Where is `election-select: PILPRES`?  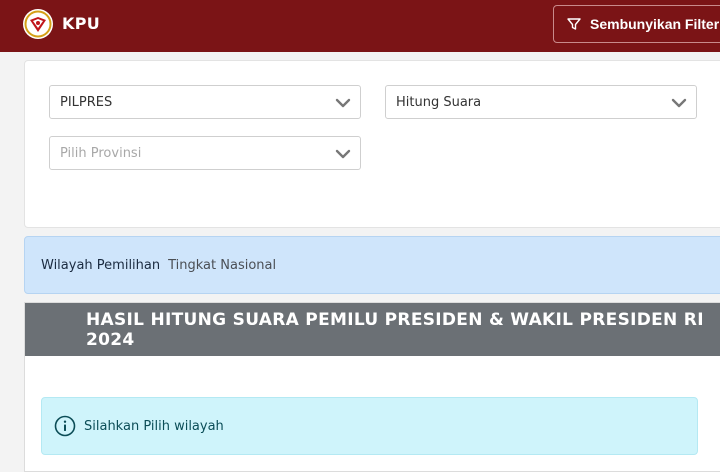 election-select: PILPRES is located at coordinates (205, 102).